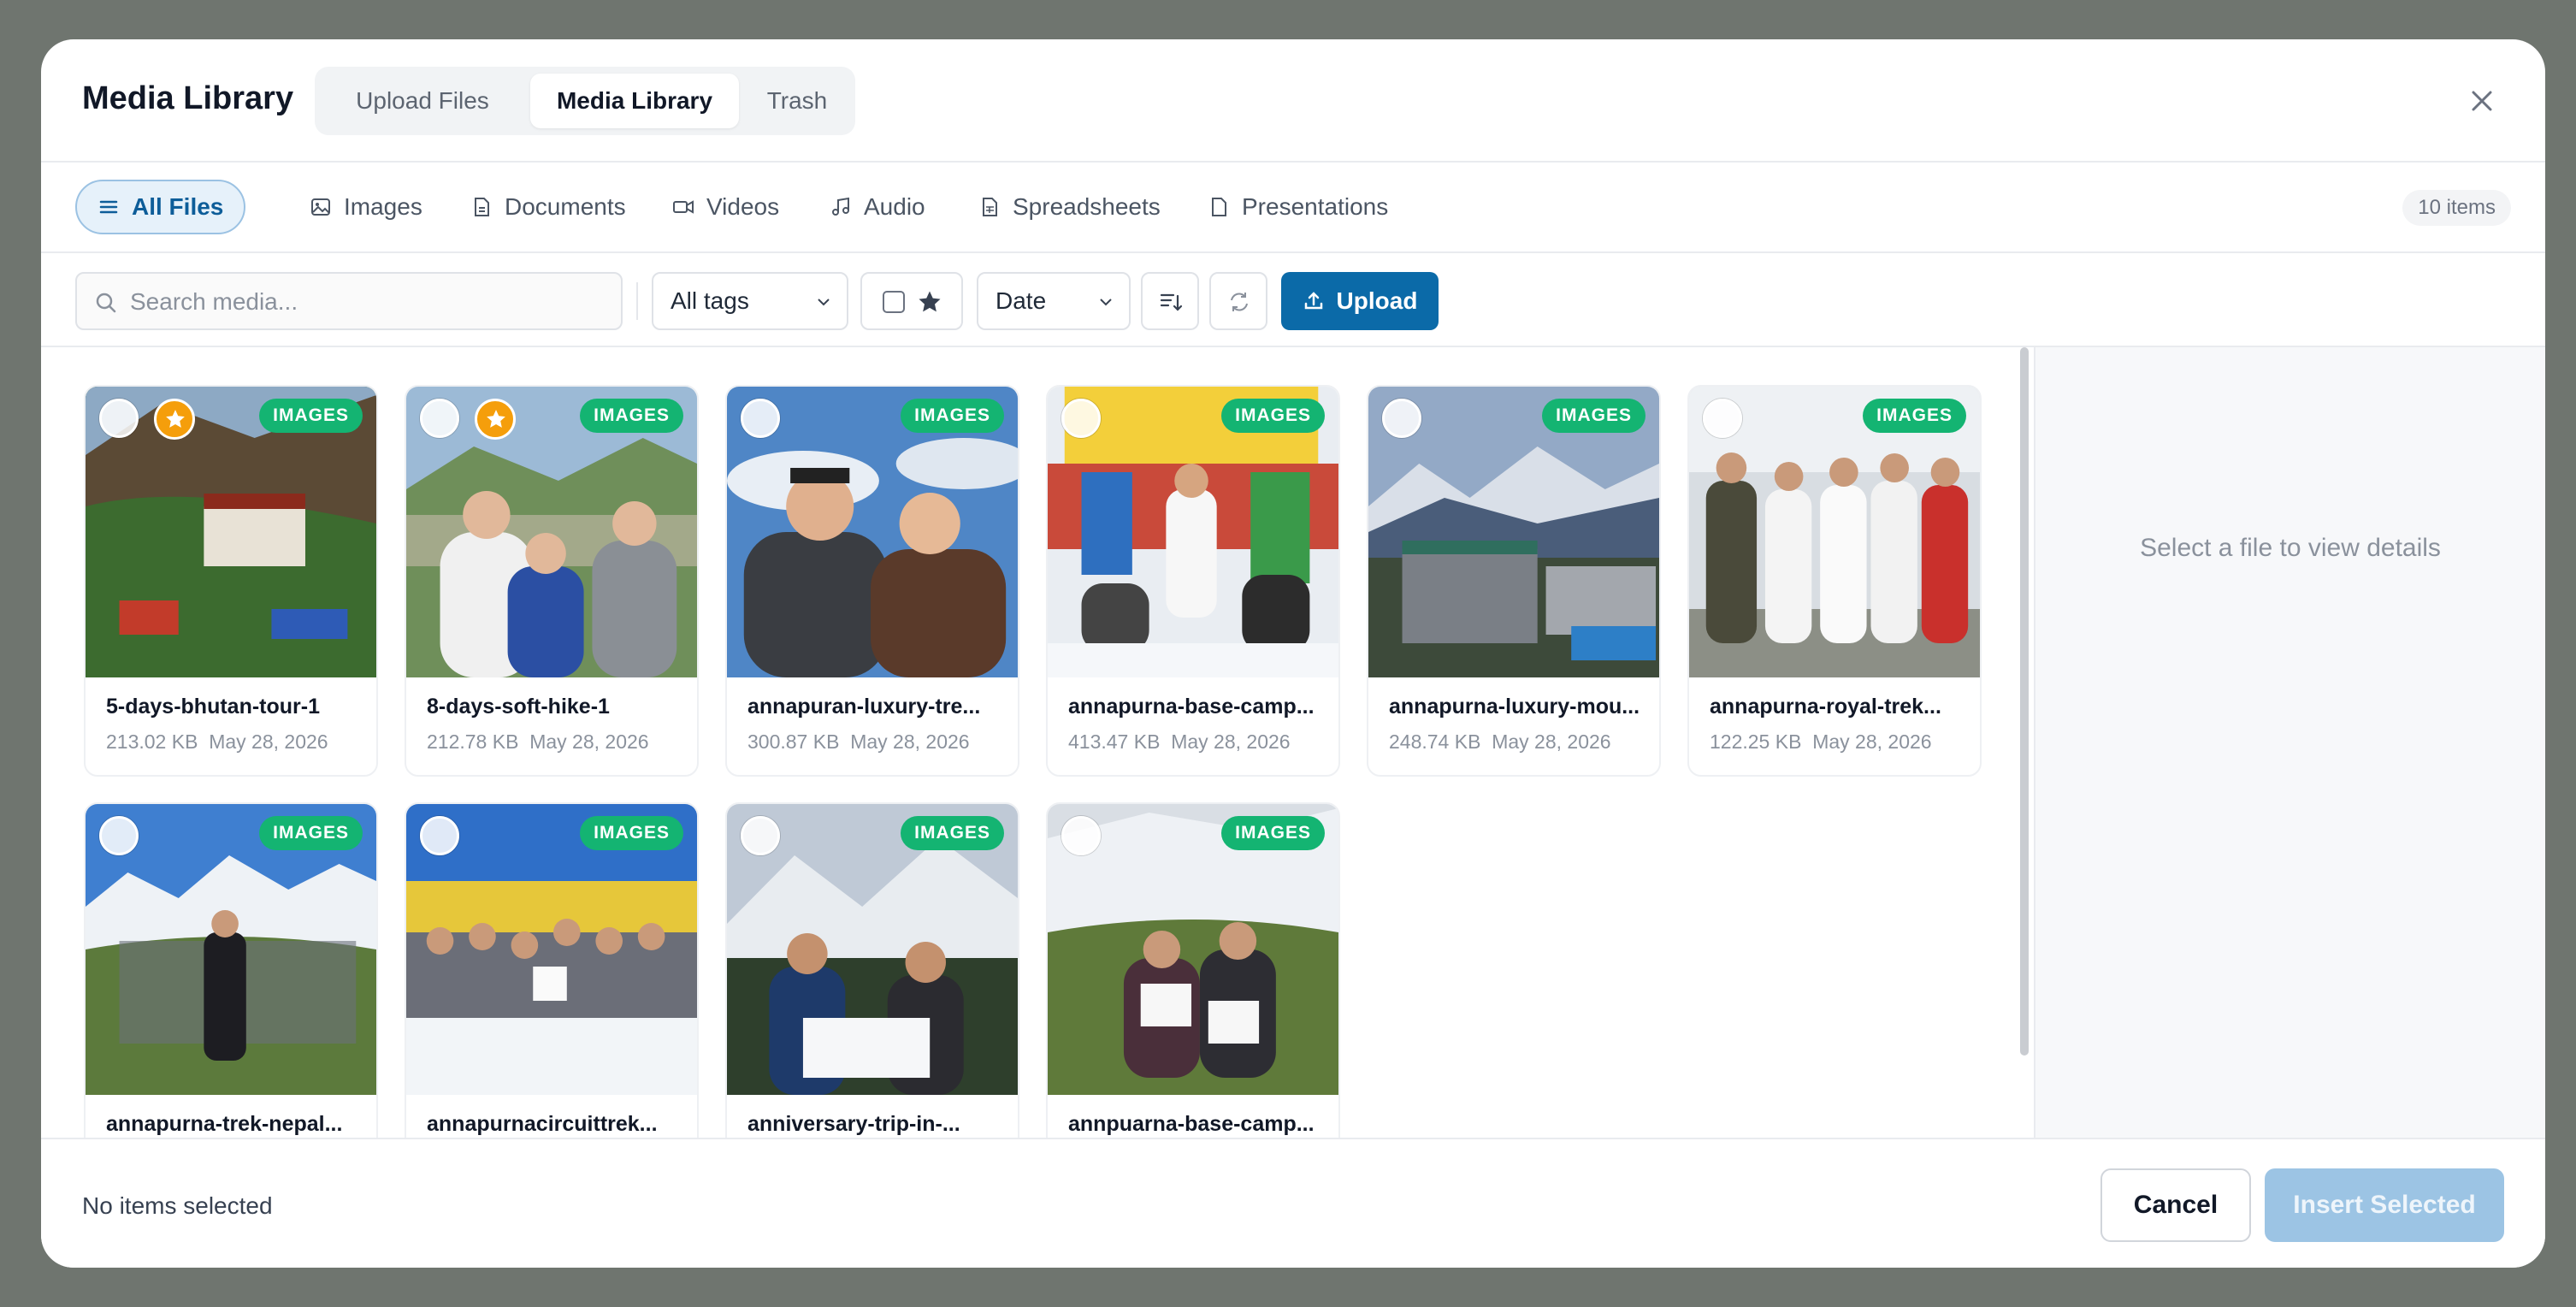 This screenshot has height=1307, width=2576. What do you see at coordinates (2175, 1205) in the screenshot?
I see `cancel-button: Cancel` at bounding box center [2175, 1205].